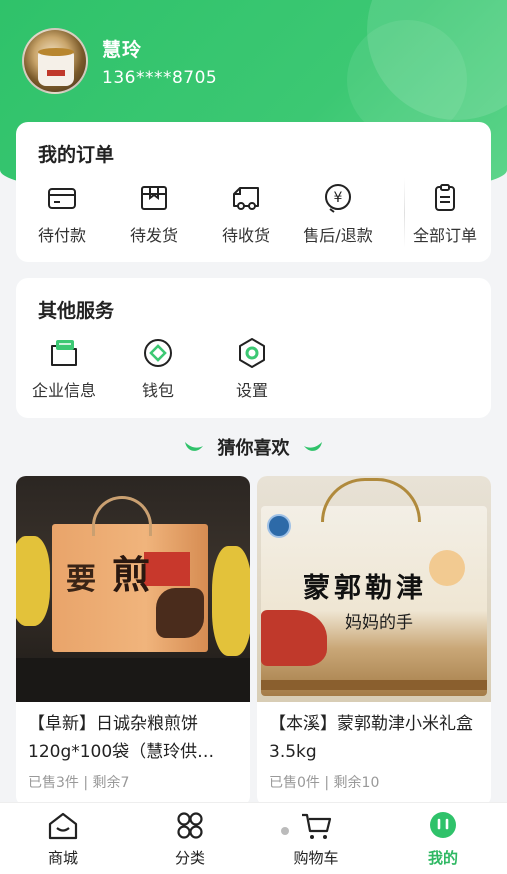 The image size is (507, 874). I want to click on nav-label: 分类, so click(189, 858).